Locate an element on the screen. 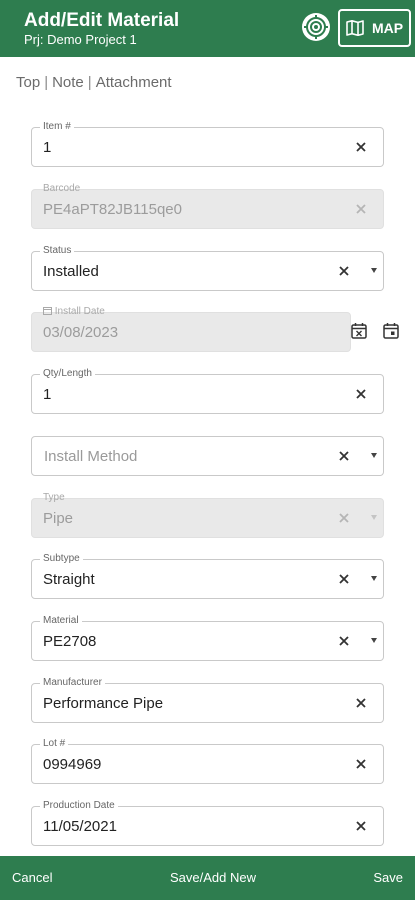 This screenshot has width=415, height=900. page-title: Add/Edit Material is located at coordinates (102, 20).